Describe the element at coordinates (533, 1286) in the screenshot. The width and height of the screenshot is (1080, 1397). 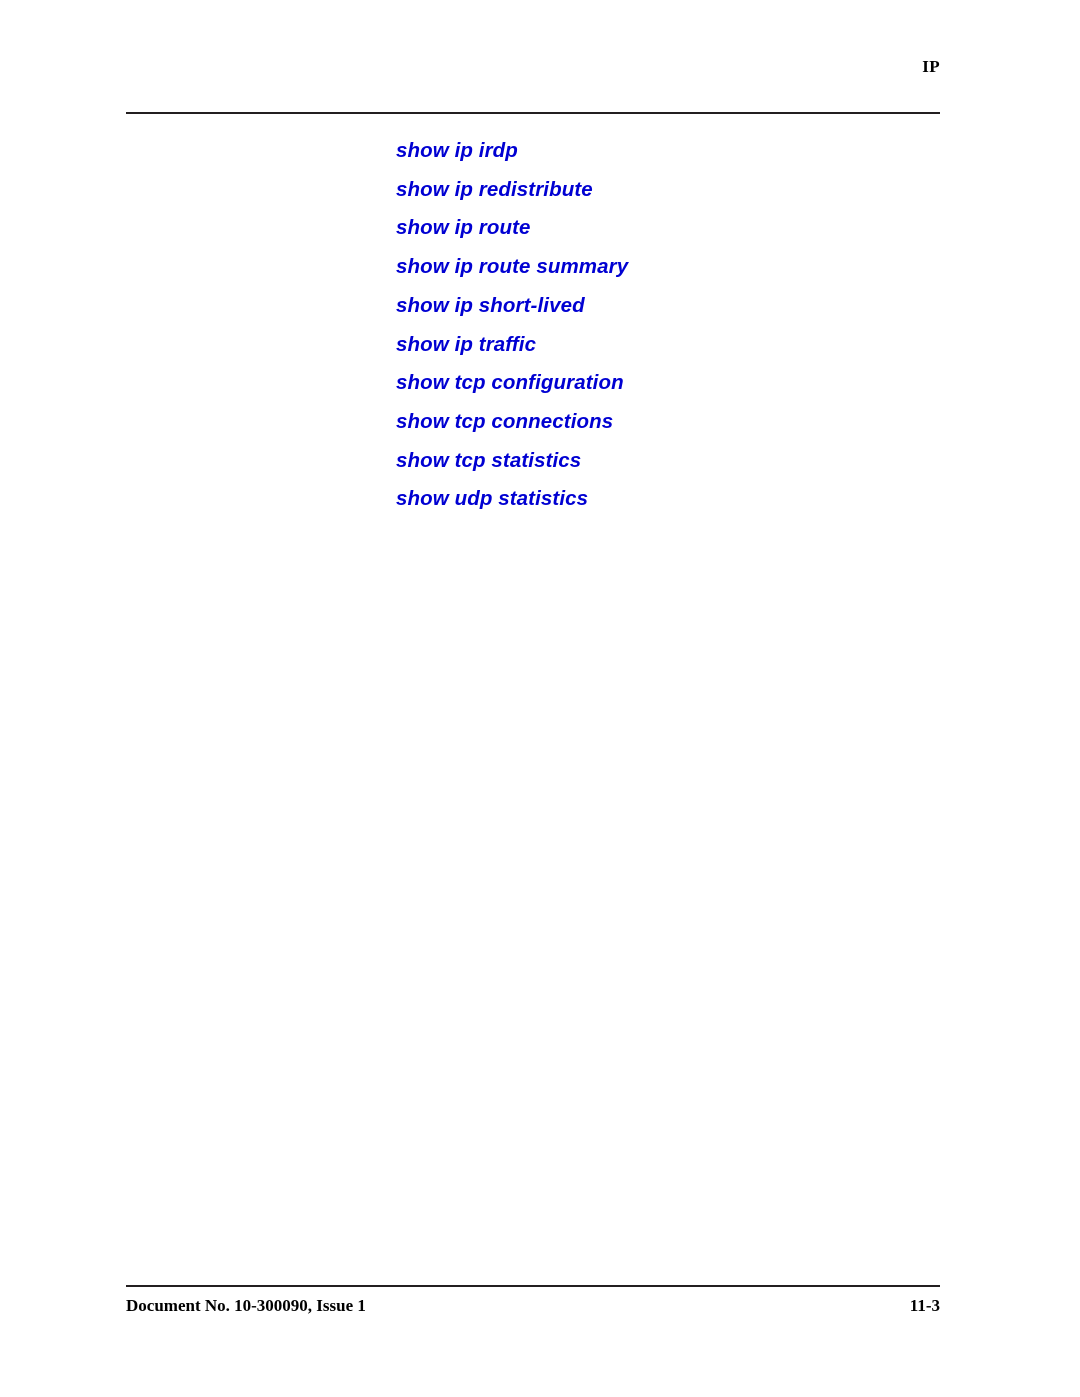
I see `footer-divider-rule` at that location.